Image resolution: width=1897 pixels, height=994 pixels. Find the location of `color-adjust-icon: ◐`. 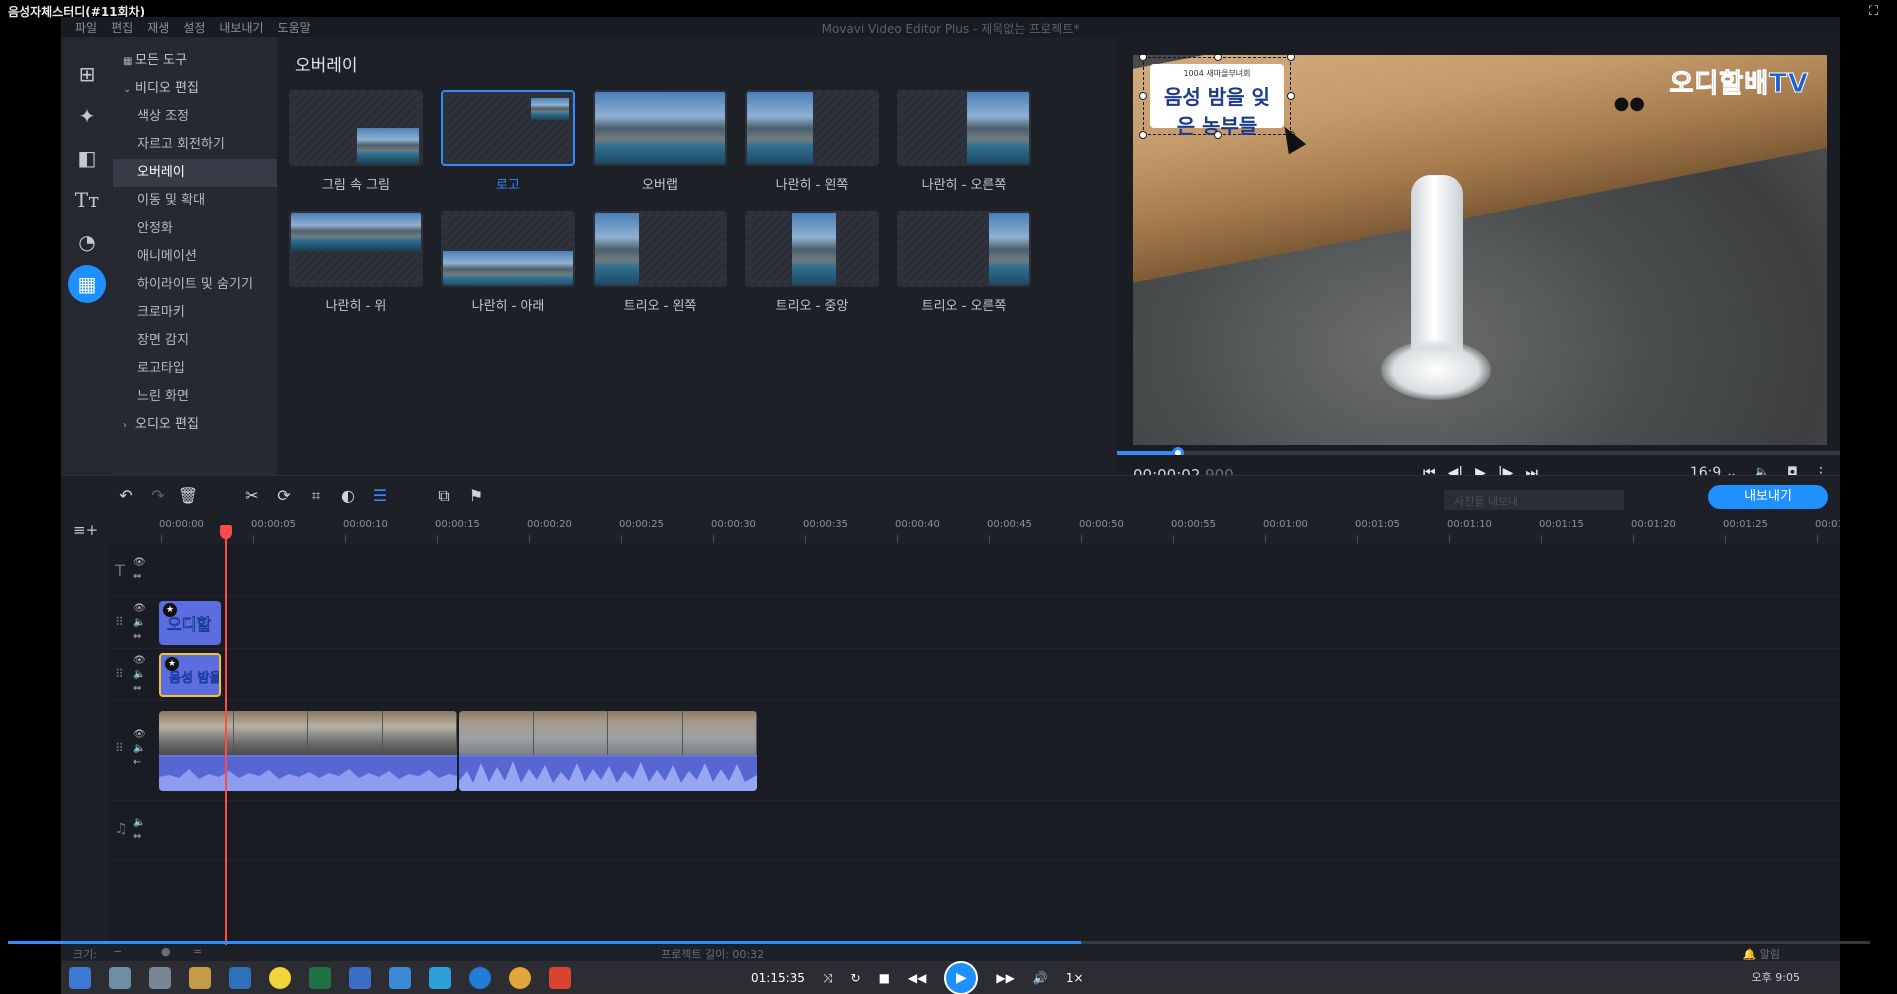

color-adjust-icon: ◐ is located at coordinates (348, 496).